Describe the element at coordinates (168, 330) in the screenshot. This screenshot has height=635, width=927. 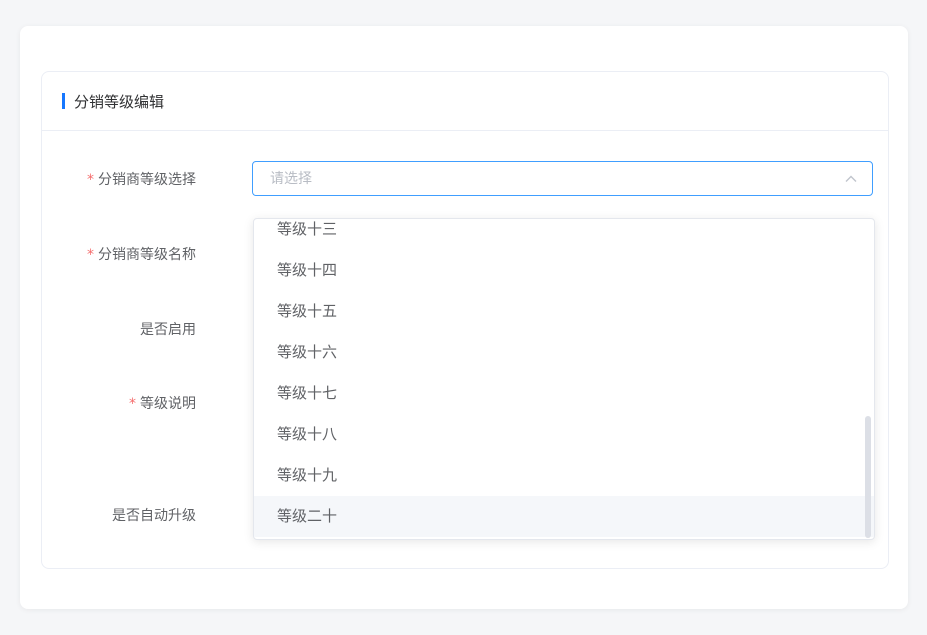
I see `enabled-label: 是否启用` at that location.